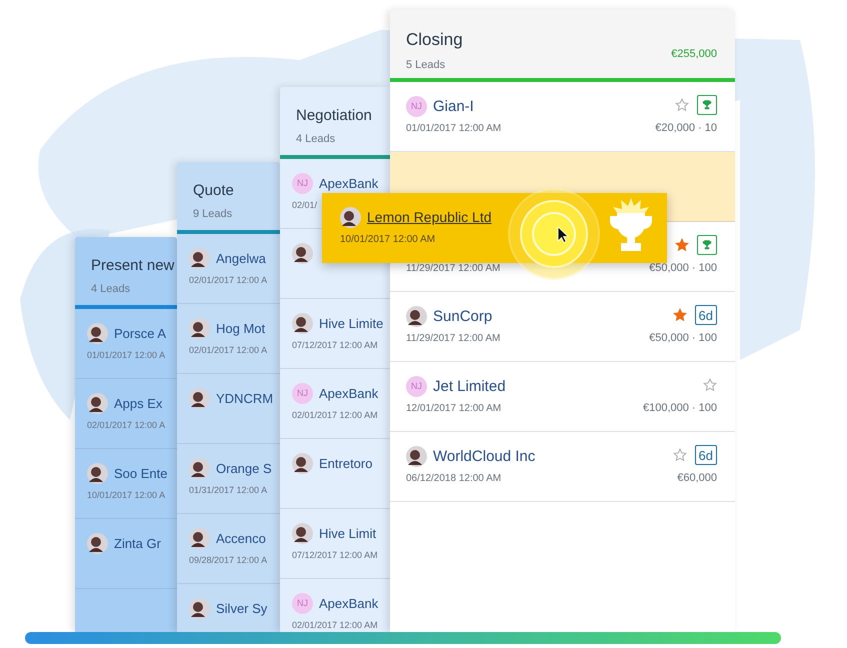 Image resolution: width=847 pixels, height=648 pixels. Describe the element at coordinates (434, 40) in the screenshot. I see `column-title: Closing` at that location.